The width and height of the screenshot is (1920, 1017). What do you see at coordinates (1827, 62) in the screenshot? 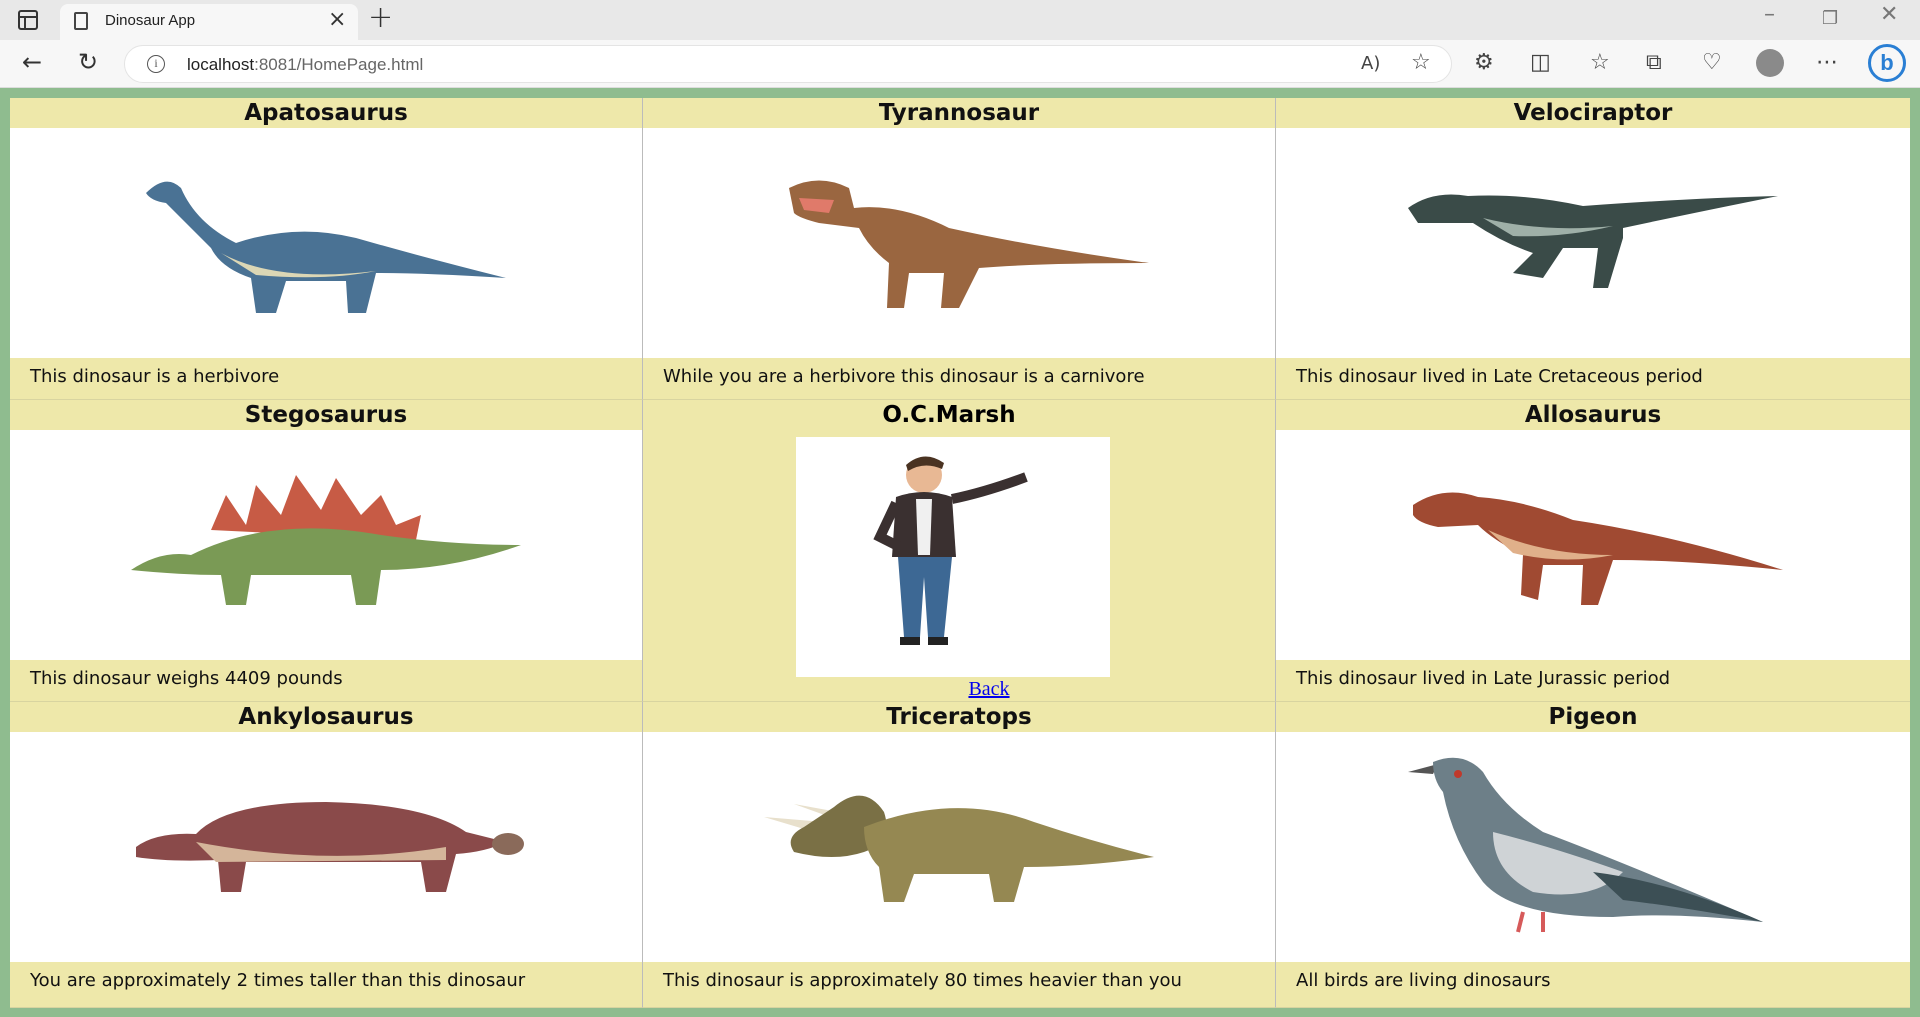
I see `more-options-icon: ⋯` at bounding box center [1827, 62].